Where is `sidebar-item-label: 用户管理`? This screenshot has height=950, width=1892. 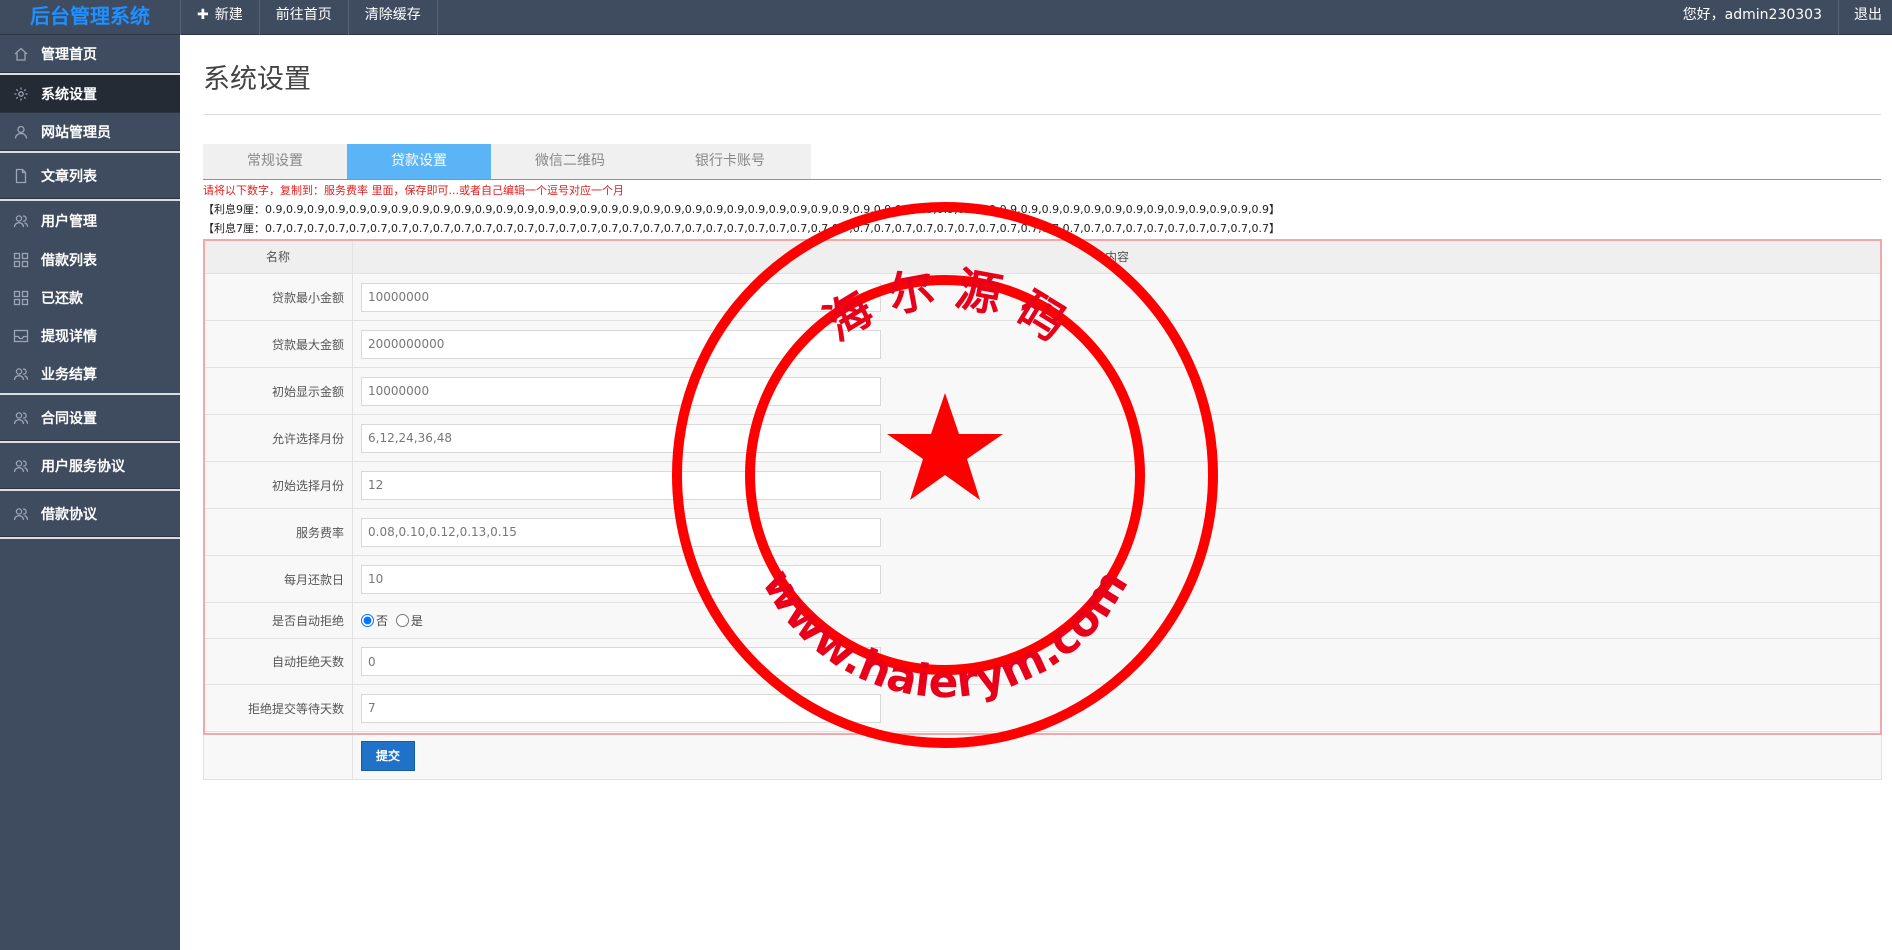 sidebar-item-label: 用户管理 is located at coordinates (69, 222).